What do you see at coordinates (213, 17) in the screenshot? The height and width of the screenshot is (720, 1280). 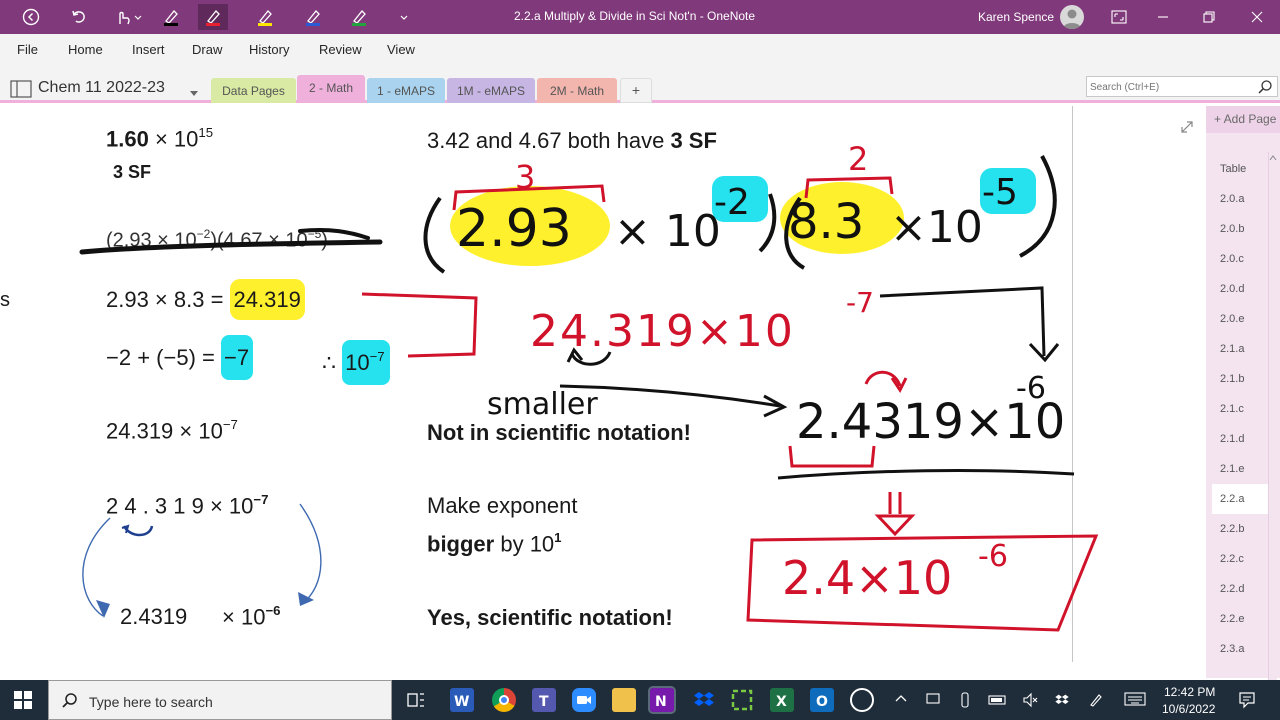 I see `pen-red-icon` at bounding box center [213, 17].